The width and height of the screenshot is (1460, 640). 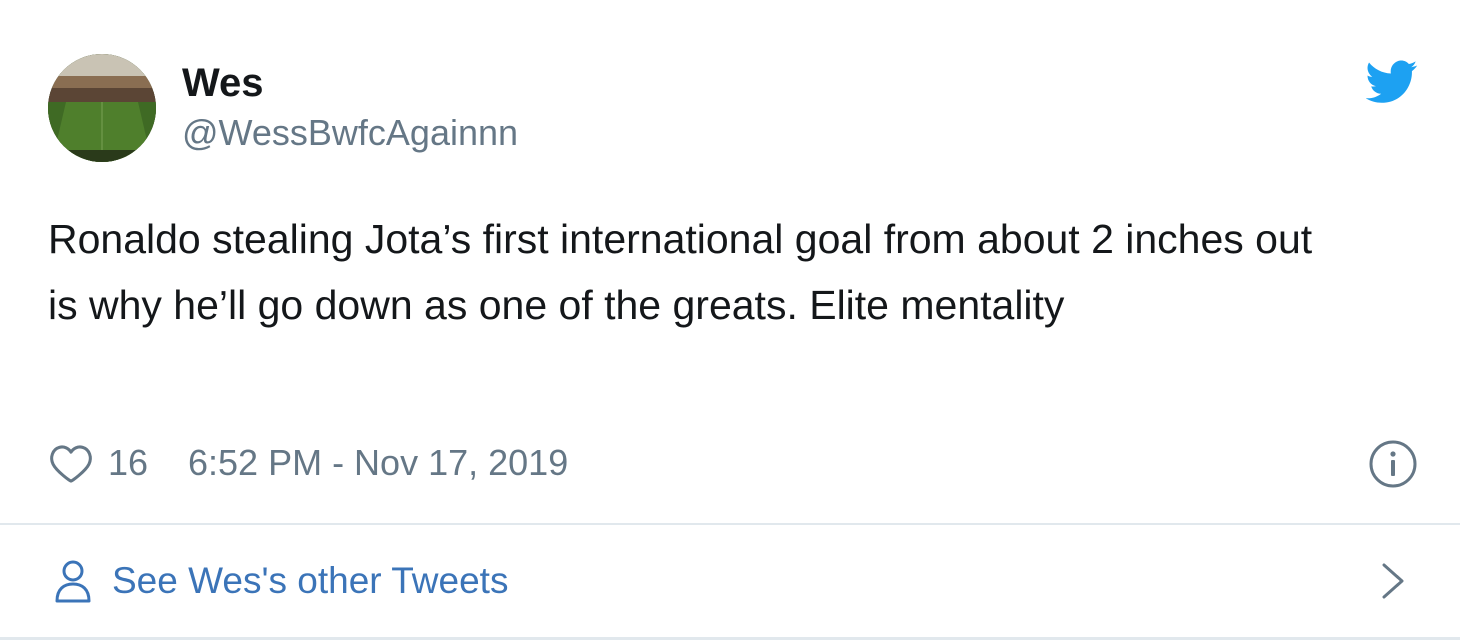 I want to click on person-icon, so click(x=73, y=581).